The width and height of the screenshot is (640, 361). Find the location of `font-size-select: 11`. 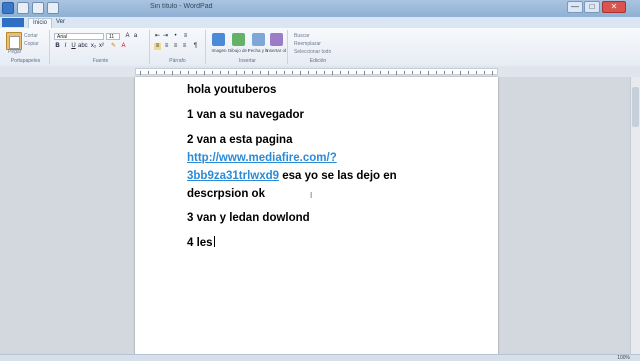

font-size-select: 11 is located at coordinates (113, 36).